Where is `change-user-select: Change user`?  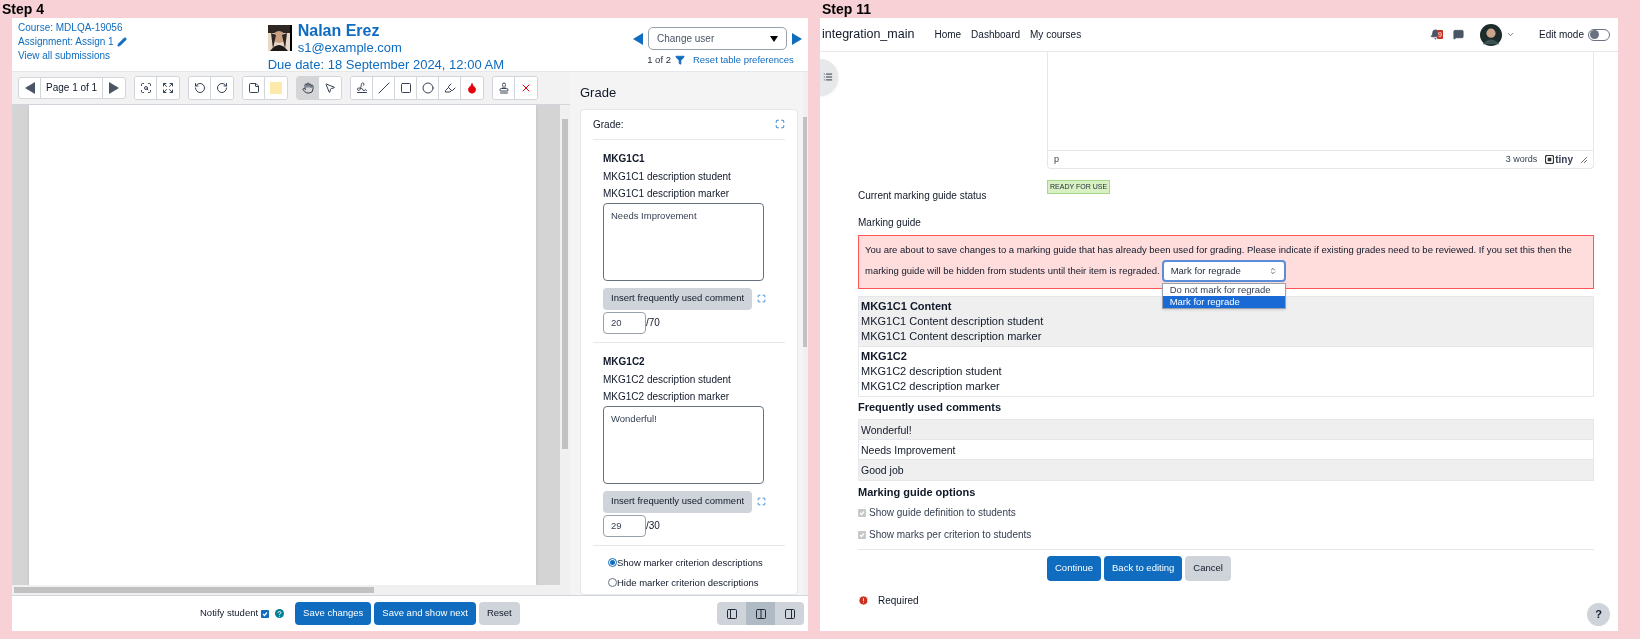 change-user-select: Change user is located at coordinates (717, 38).